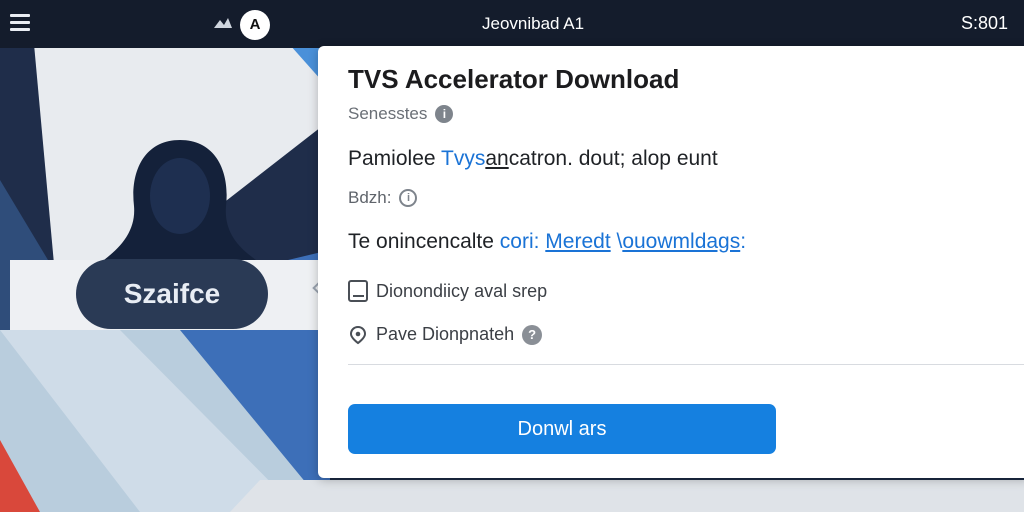 The width and height of the screenshot is (1024, 512). Describe the element at coordinates (423, 290) in the screenshot. I see `option1-label: Dionondiicy` at that location.